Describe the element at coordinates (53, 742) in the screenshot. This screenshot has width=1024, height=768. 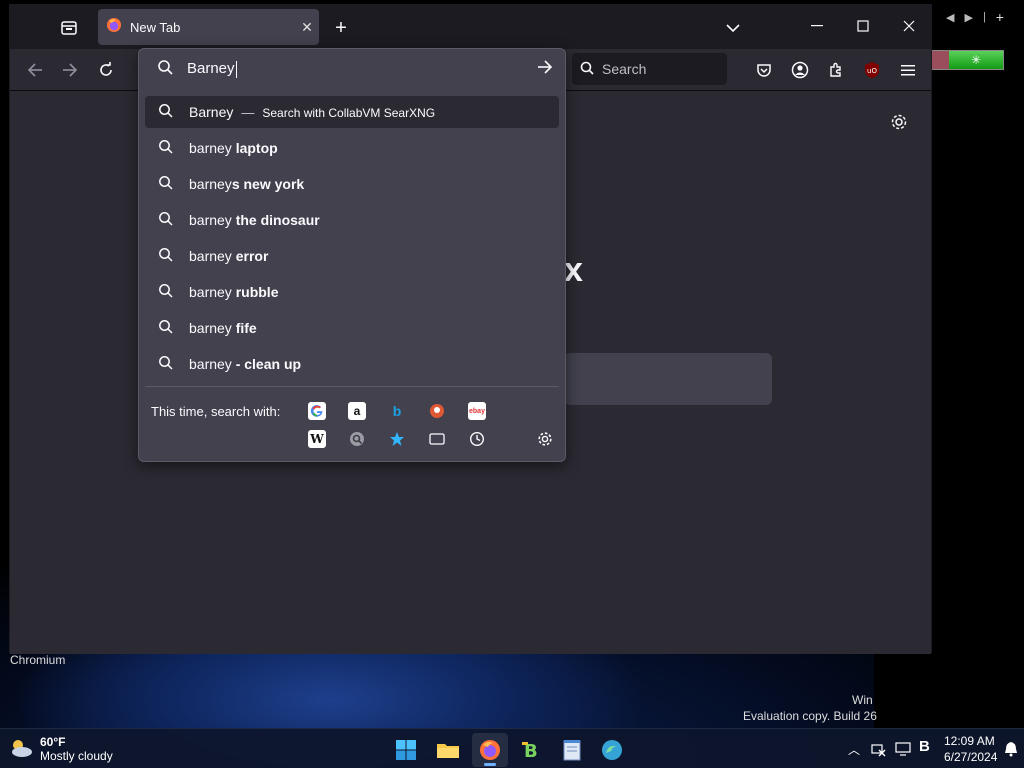
I see `weather-temp: 60°F` at that location.